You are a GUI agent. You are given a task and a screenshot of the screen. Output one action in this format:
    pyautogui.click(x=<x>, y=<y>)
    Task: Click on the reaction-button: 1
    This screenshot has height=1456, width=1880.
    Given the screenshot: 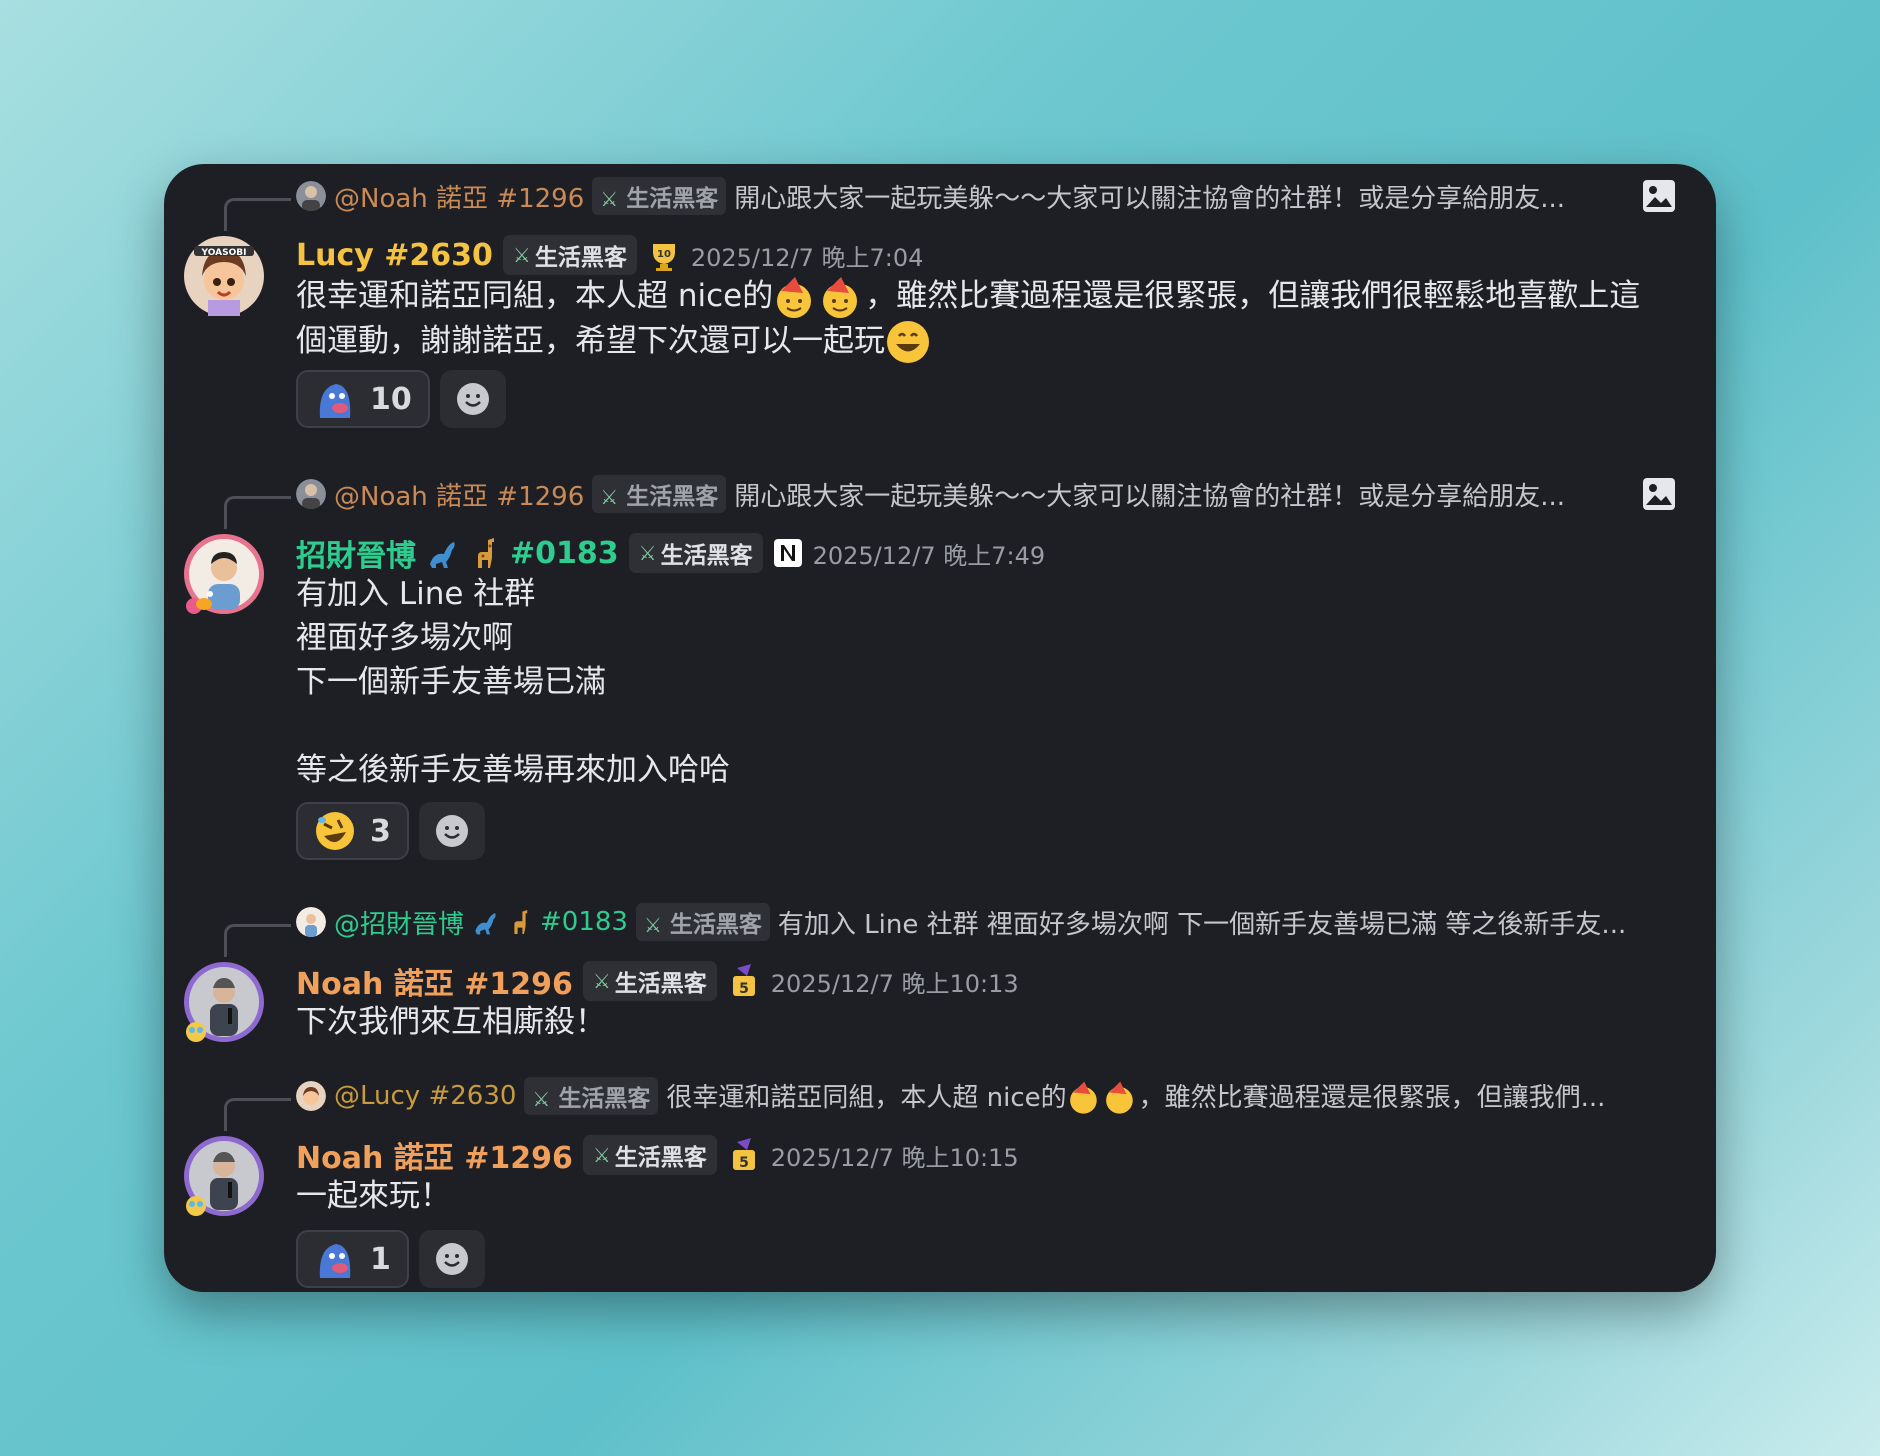 What is the action you would take?
    pyautogui.click(x=352, y=1259)
    